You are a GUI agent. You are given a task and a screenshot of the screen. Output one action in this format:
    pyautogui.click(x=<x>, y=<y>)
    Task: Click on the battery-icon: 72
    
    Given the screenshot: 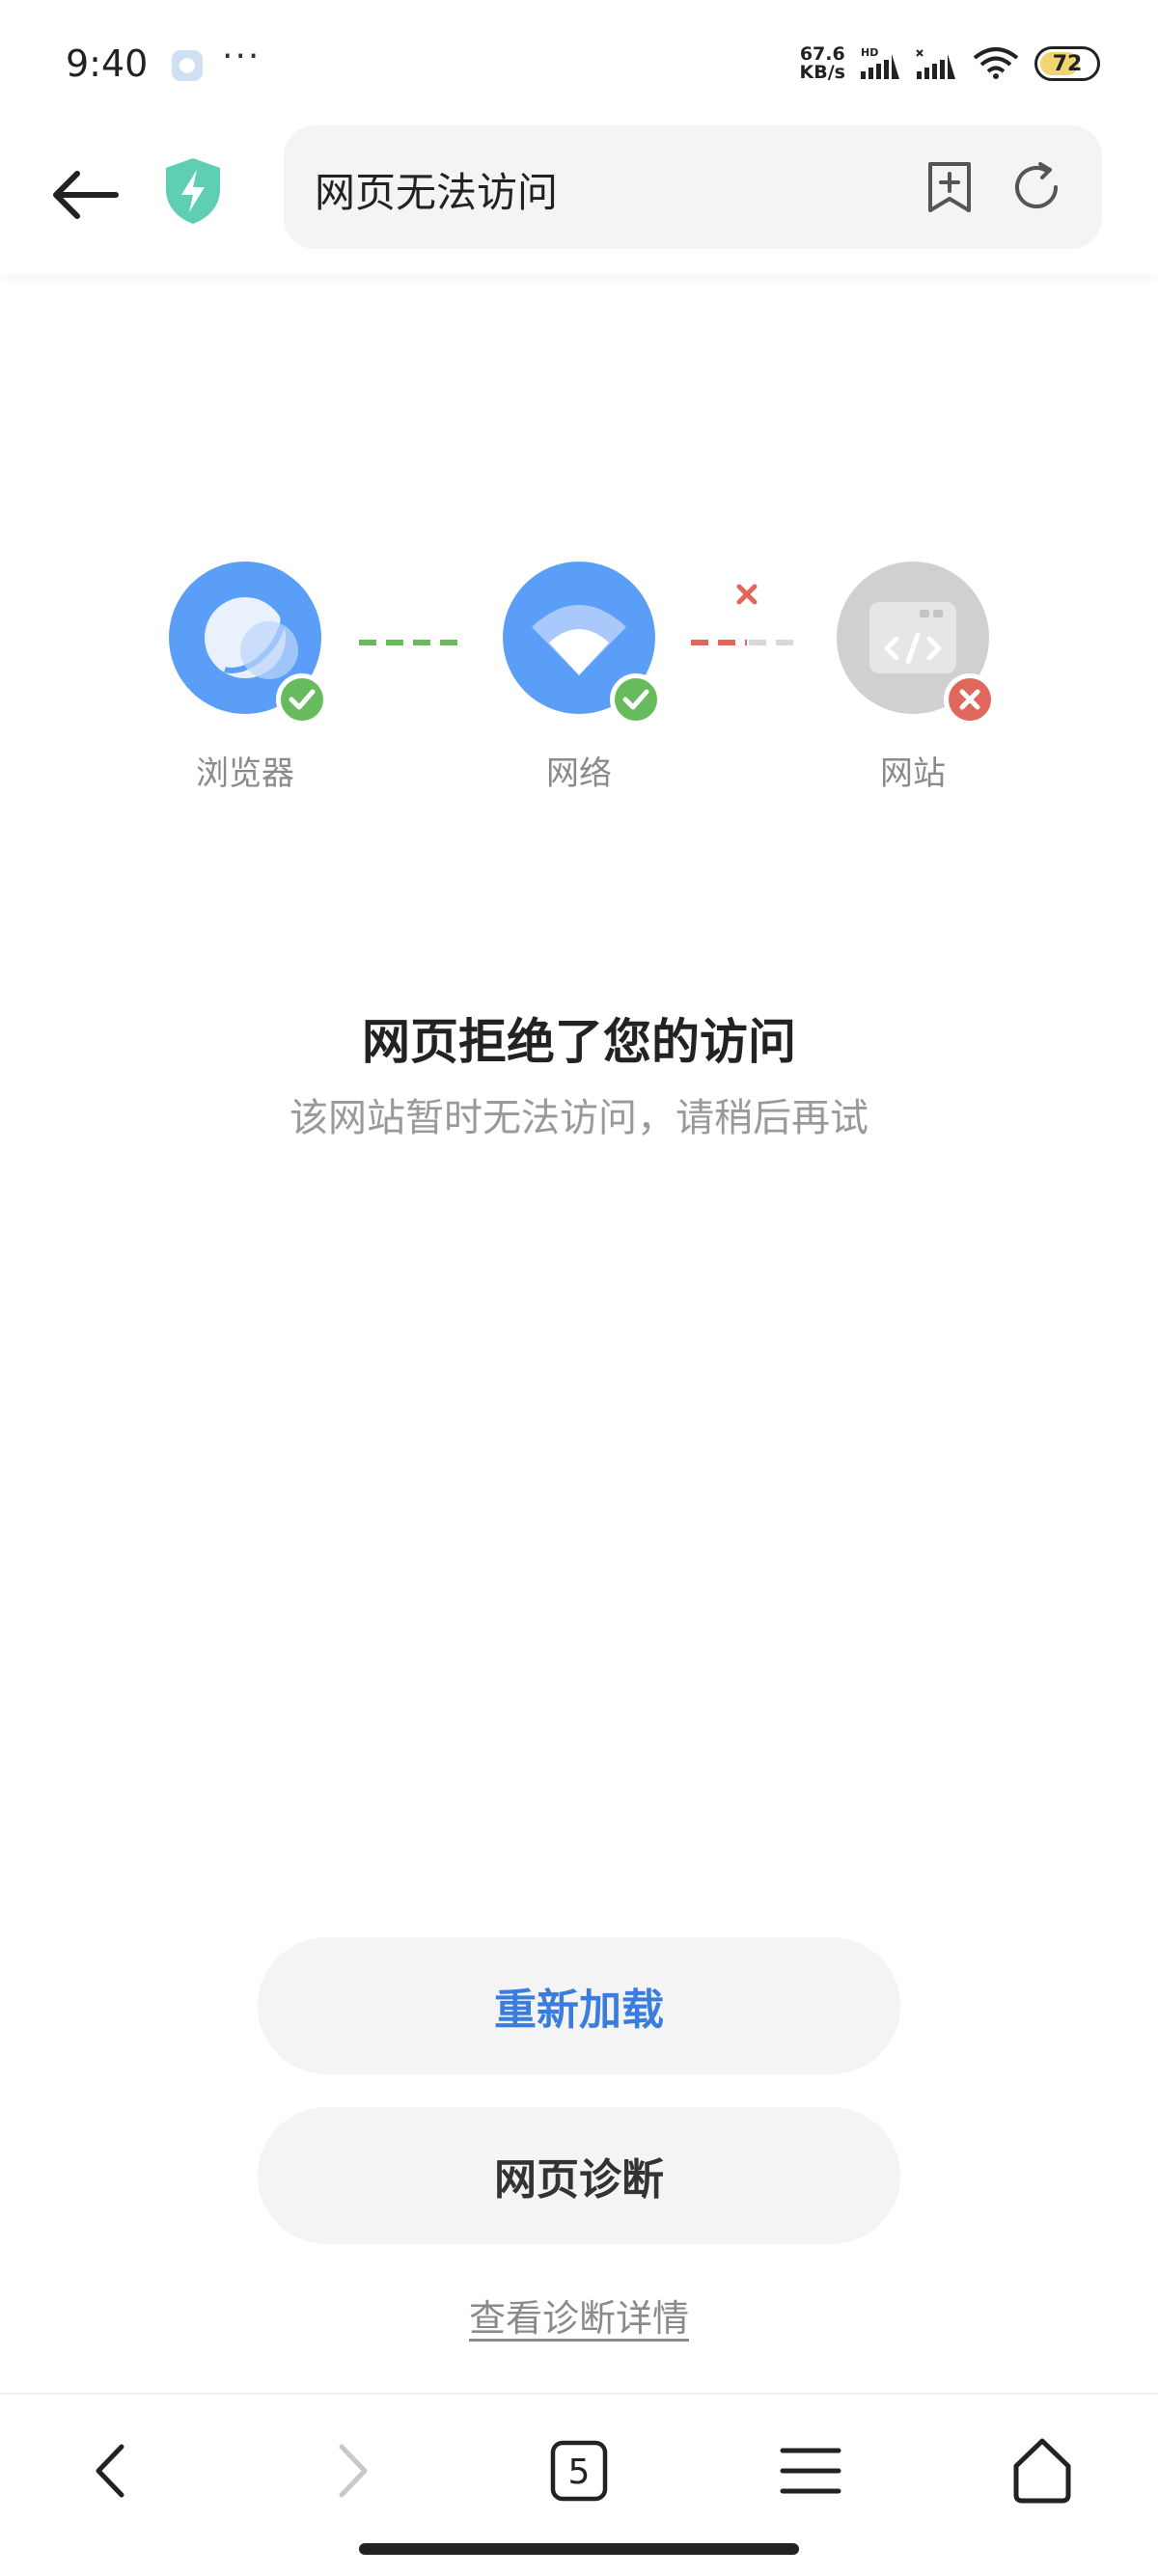 What is the action you would take?
    pyautogui.click(x=1067, y=64)
    